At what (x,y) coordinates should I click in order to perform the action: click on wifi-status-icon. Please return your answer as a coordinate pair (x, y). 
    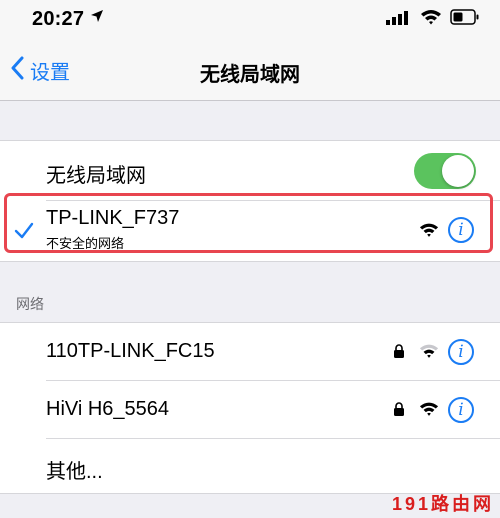
    Looking at the image, I should click on (431, 19).